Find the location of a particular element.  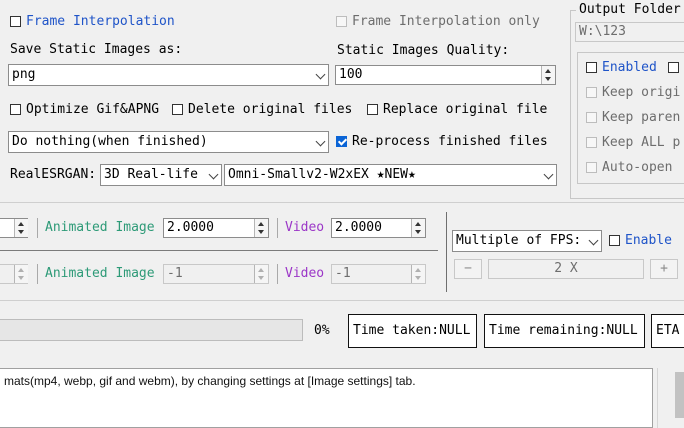

static-images-quality-input: 100 is located at coordinates (445, 75).